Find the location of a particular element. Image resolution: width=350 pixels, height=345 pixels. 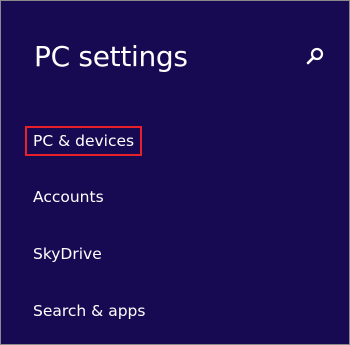

nav-item-pc-devices: PC & devices is located at coordinates (84, 141).